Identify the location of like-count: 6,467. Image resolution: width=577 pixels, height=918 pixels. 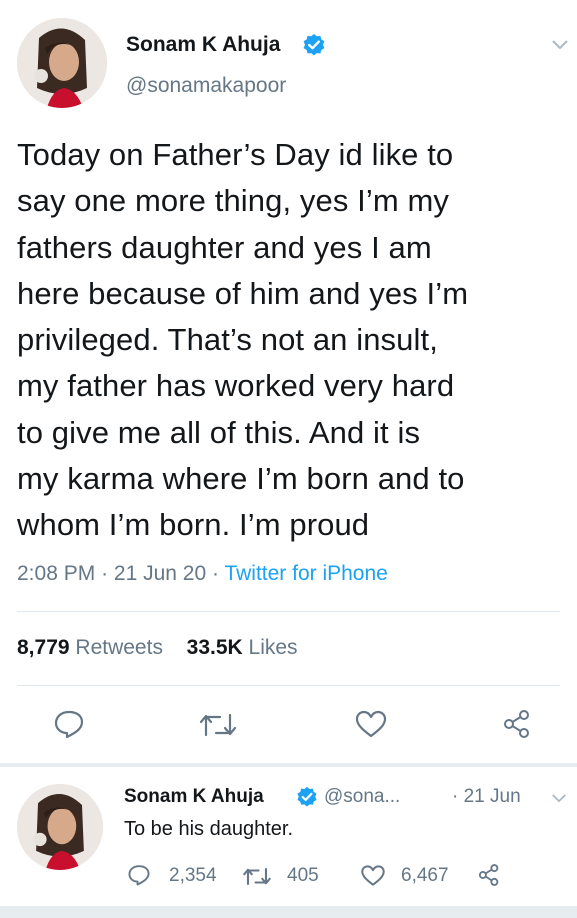
(425, 875).